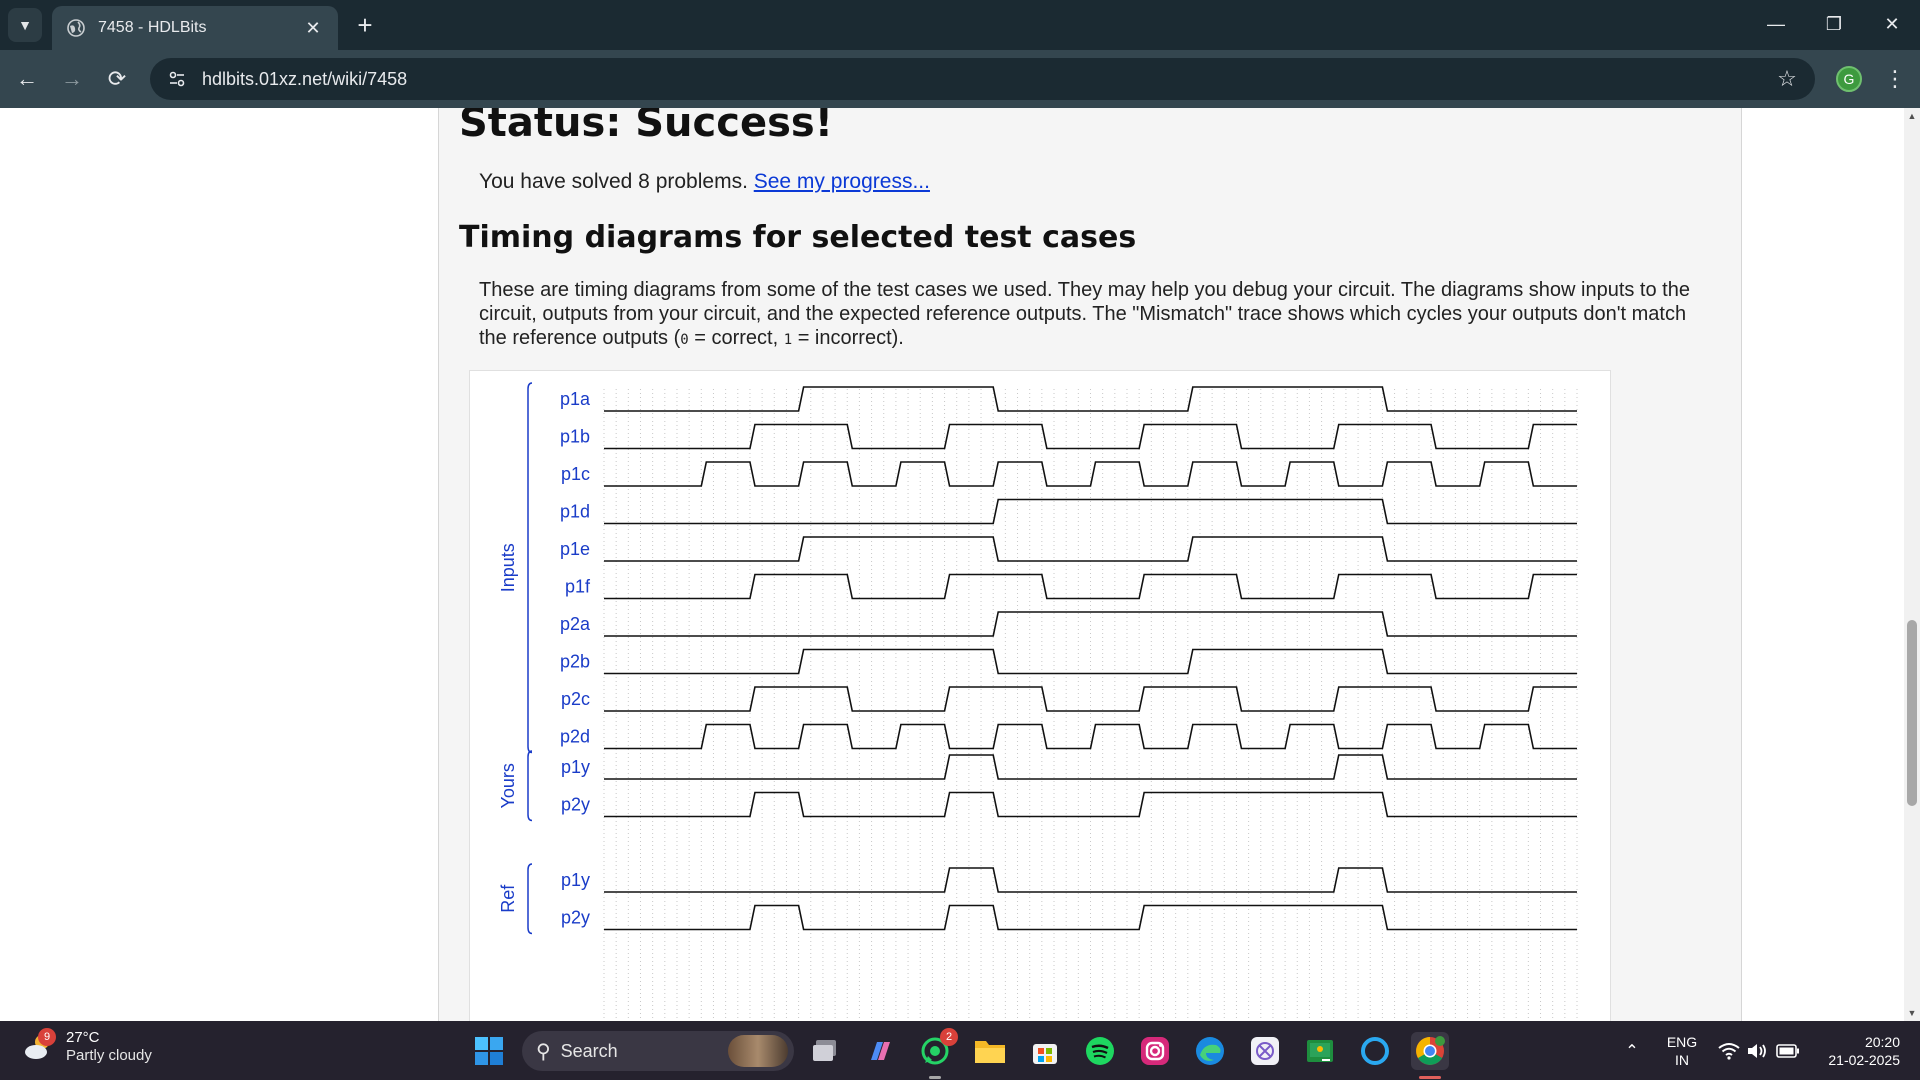 This screenshot has height=1080, width=1920. I want to click on globe-icon, so click(76, 28).